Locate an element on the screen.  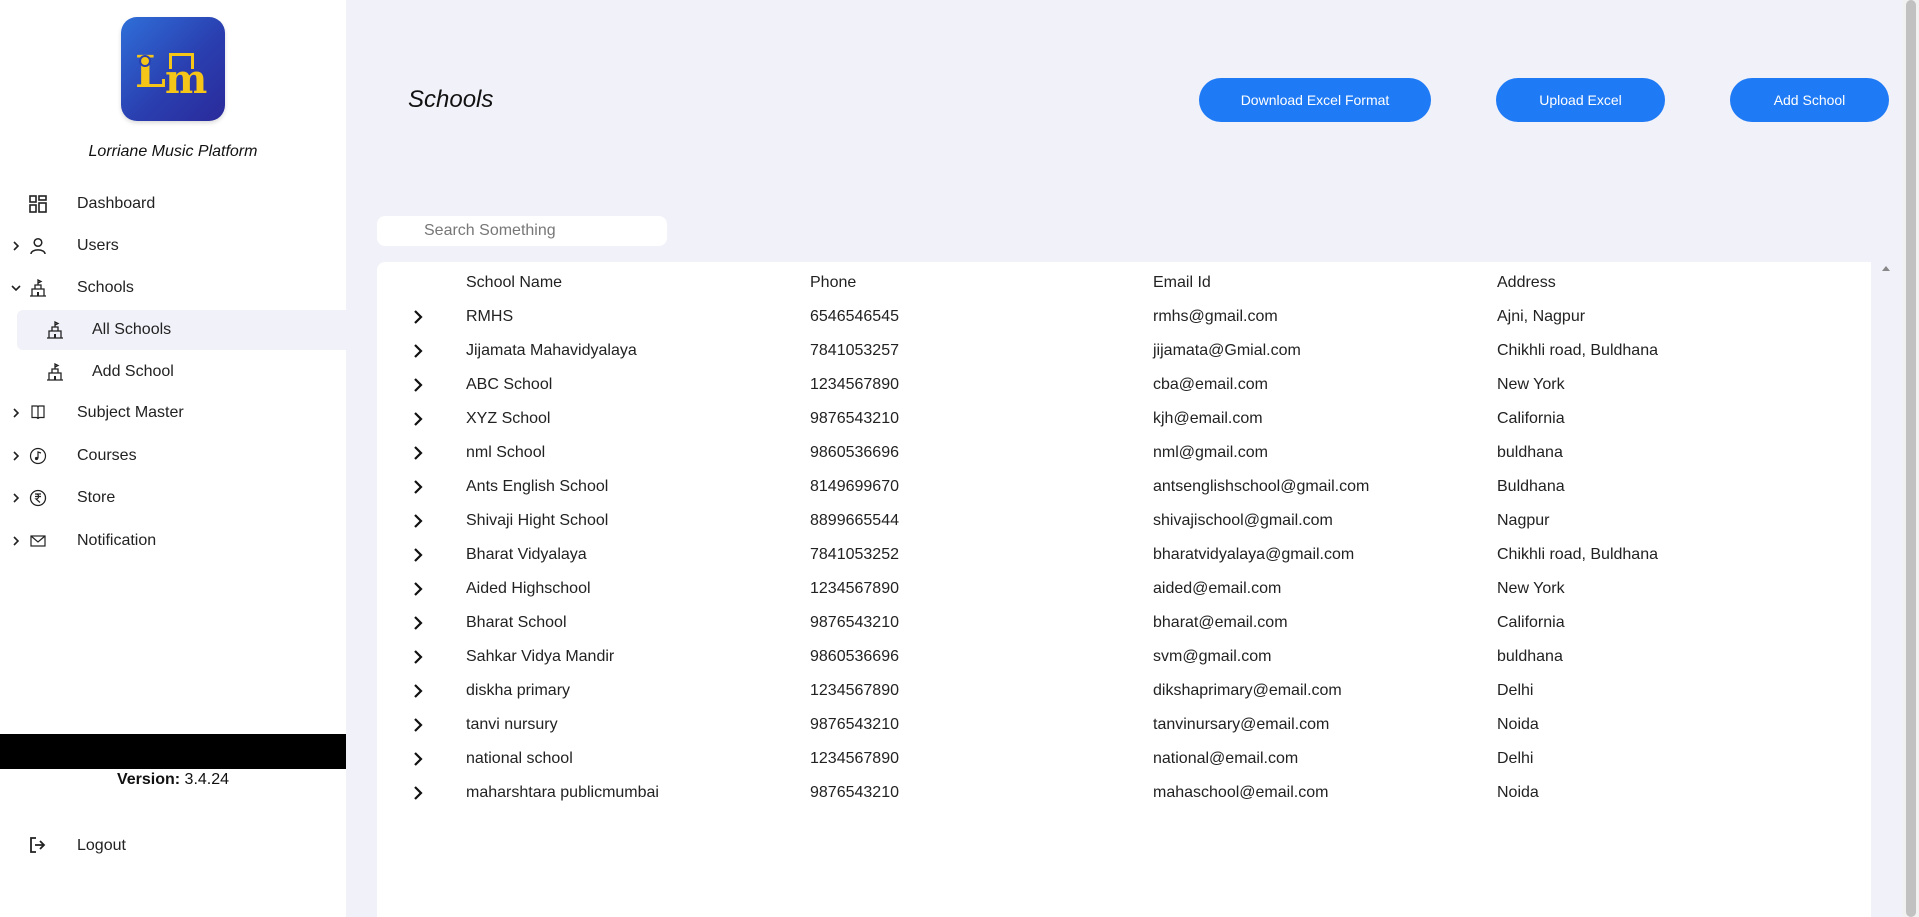
cell-school-name: Shivaji Hight School is located at coordinates (537, 520).